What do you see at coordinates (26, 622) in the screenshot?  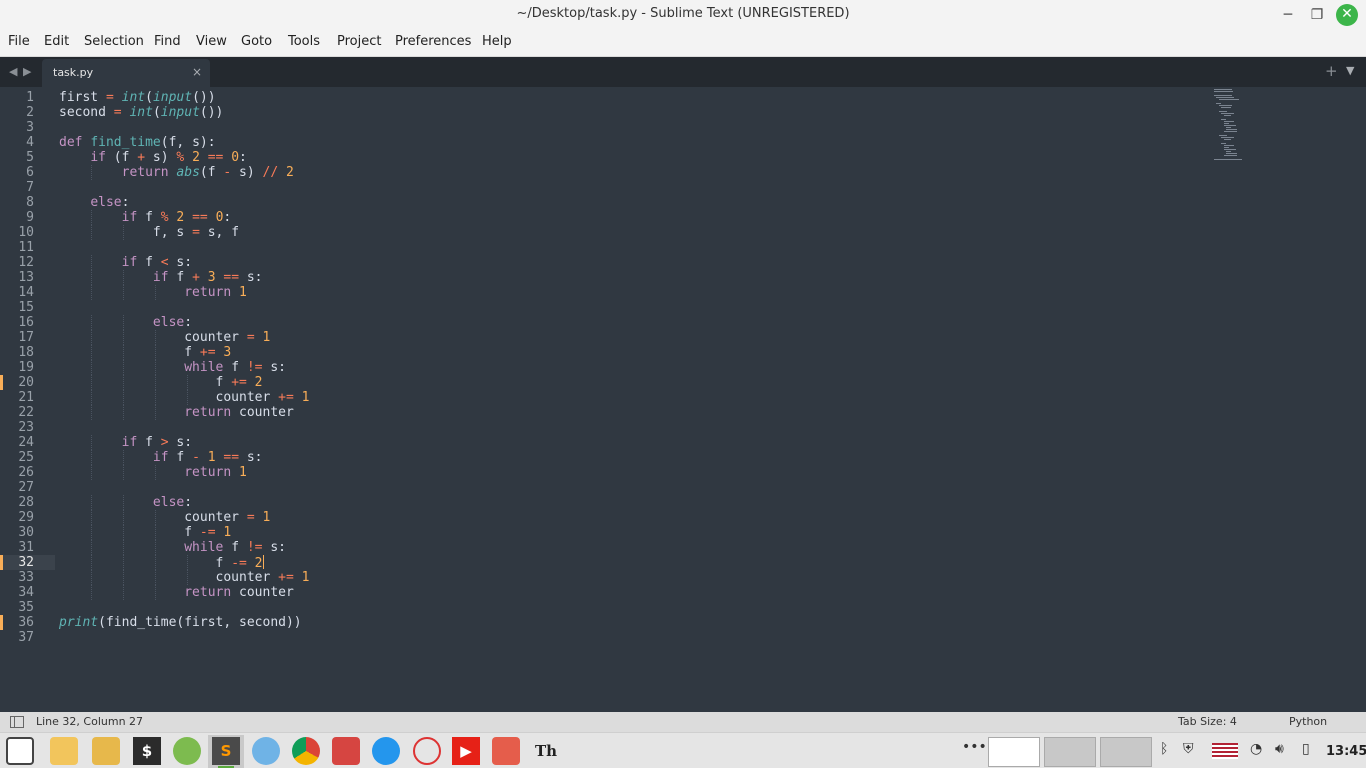 I see `line-number: 36` at bounding box center [26, 622].